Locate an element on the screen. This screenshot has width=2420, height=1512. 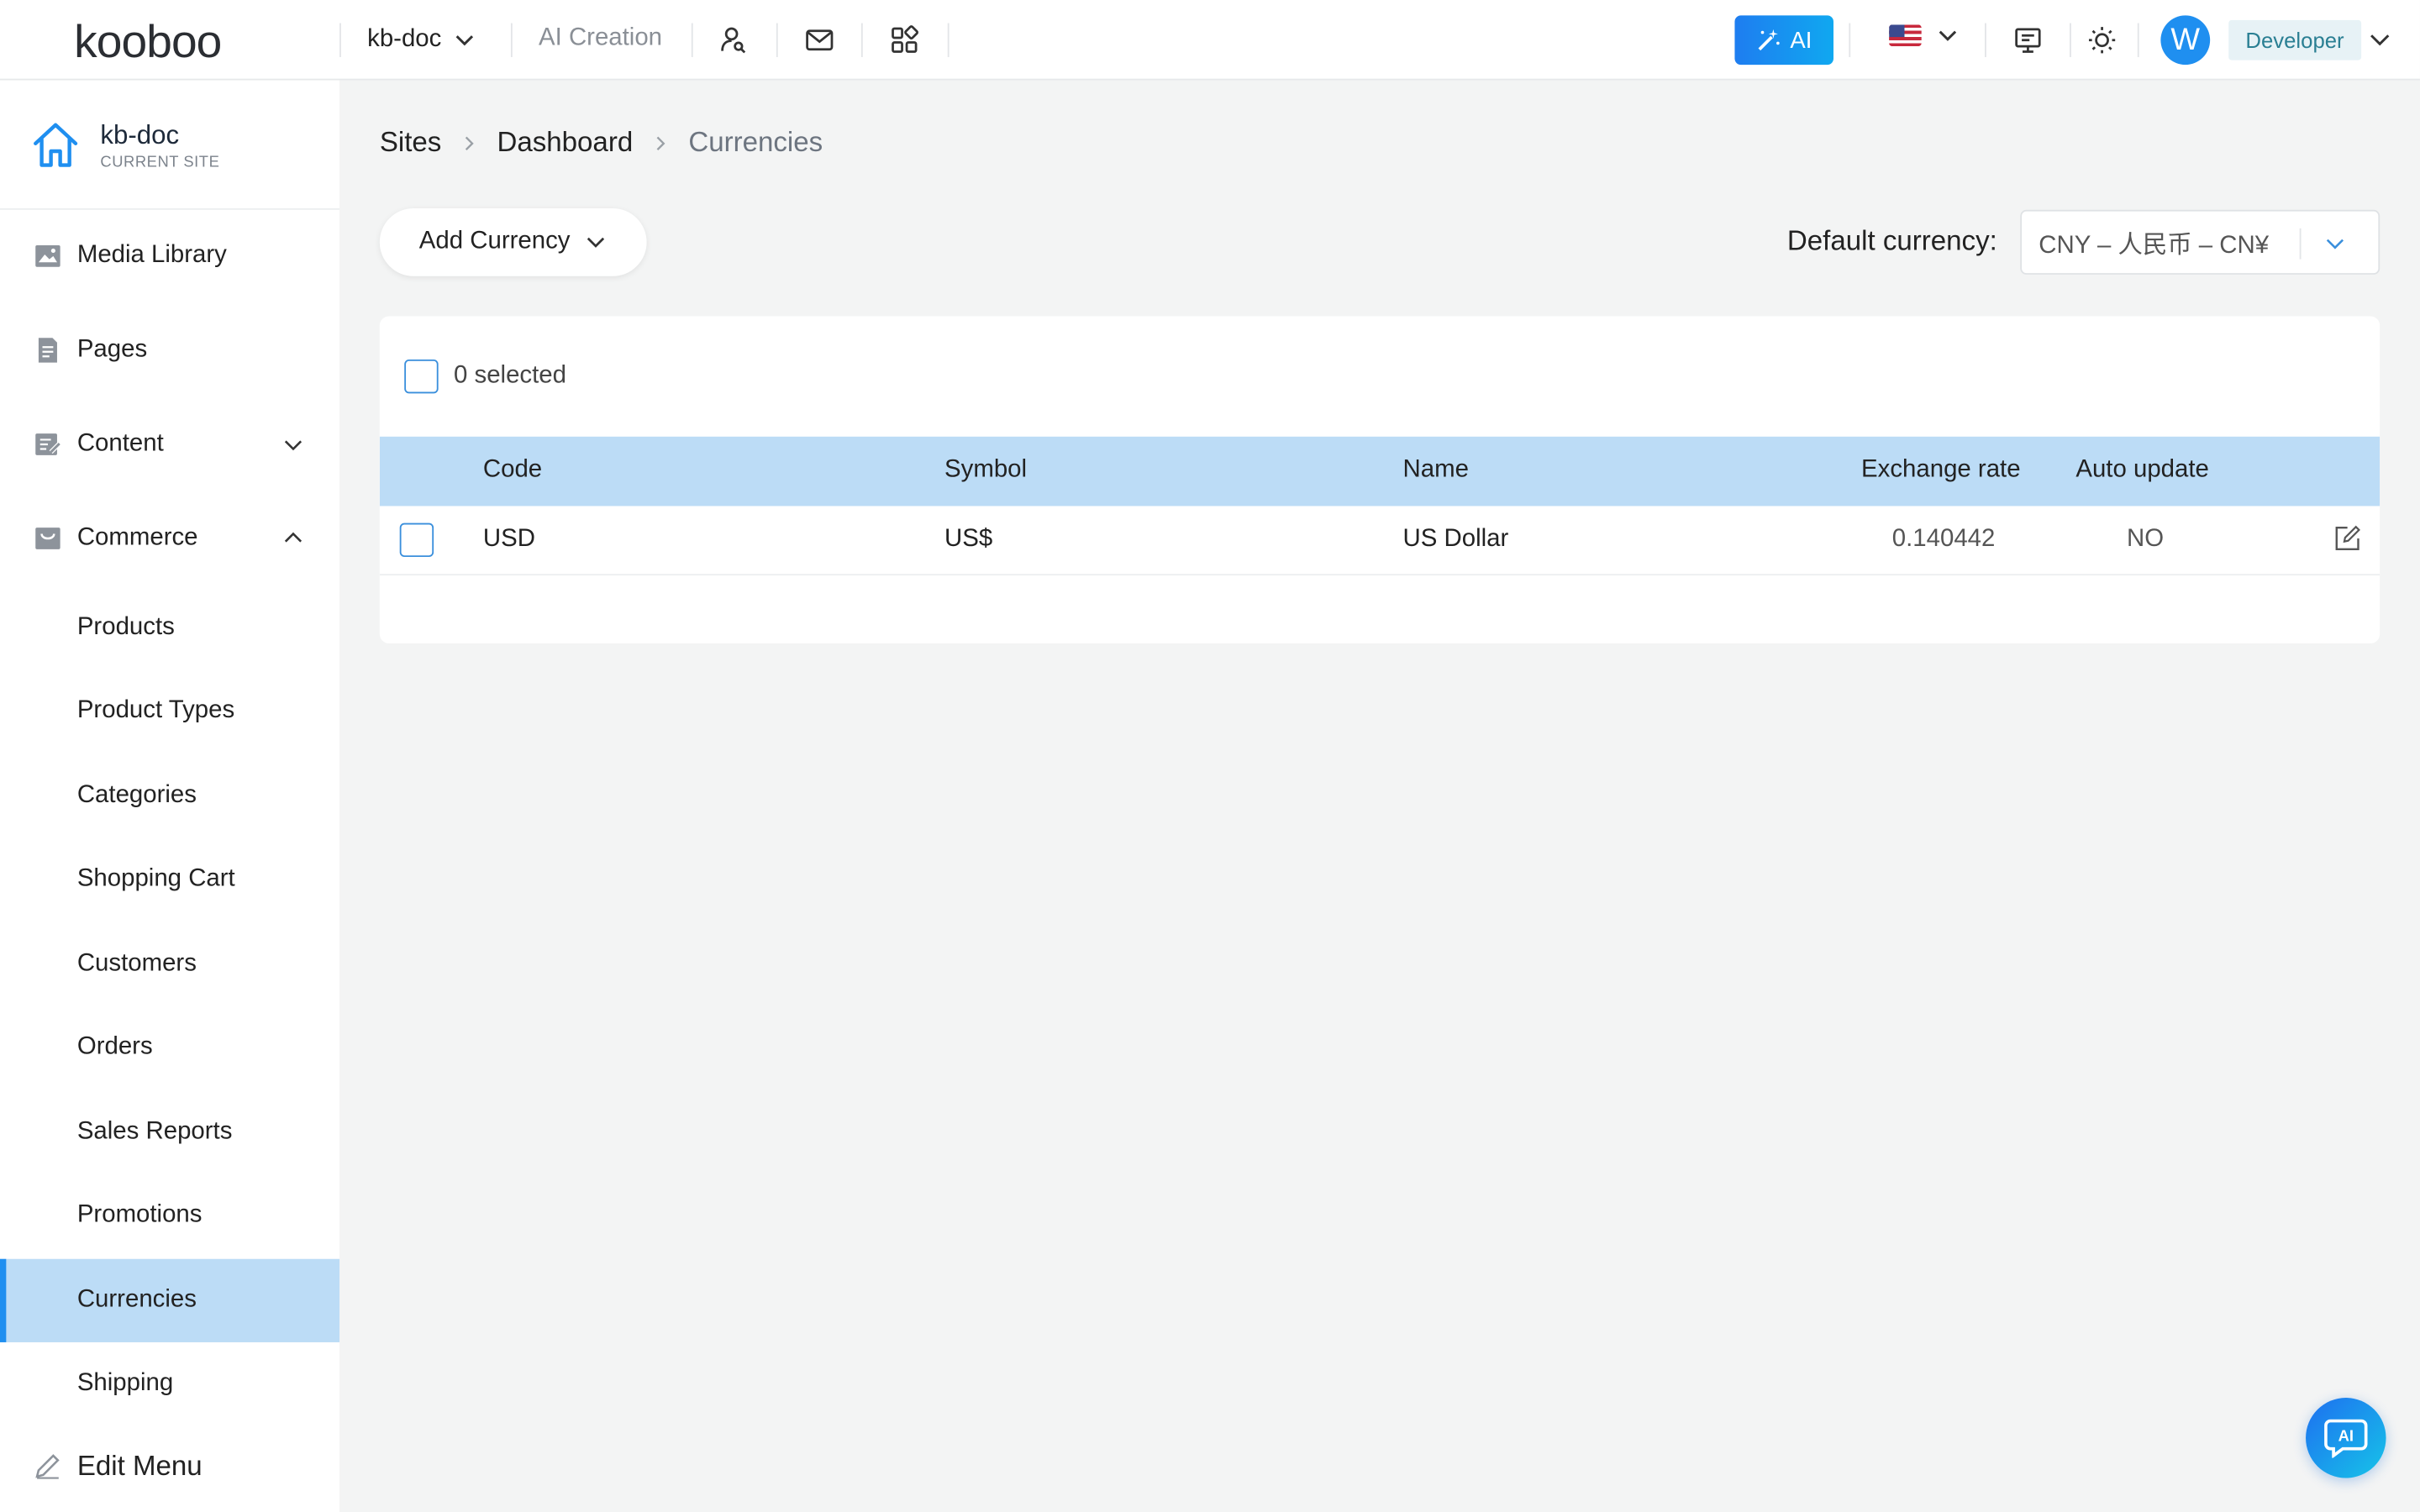
column-header-exchange-rate: Exchange rate is located at coordinates (1941, 469).